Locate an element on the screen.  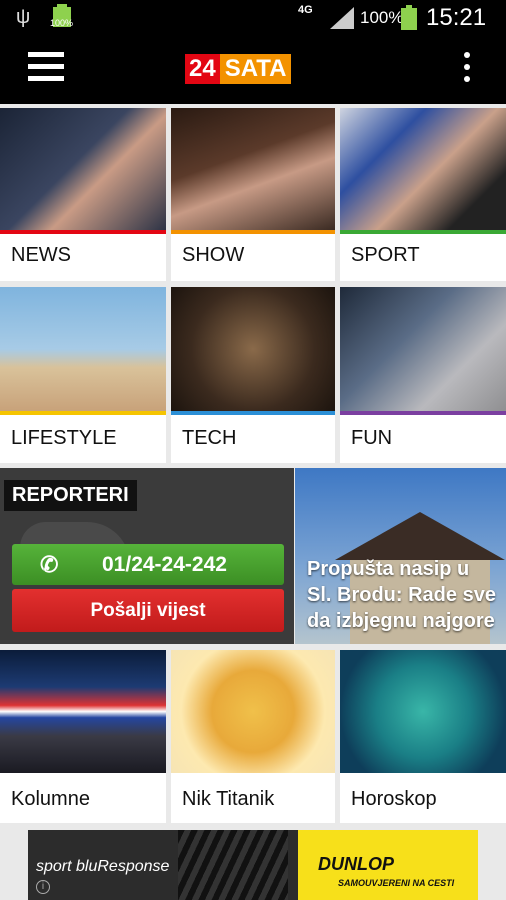
sport-color-bar is located at coordinates (423, 232).